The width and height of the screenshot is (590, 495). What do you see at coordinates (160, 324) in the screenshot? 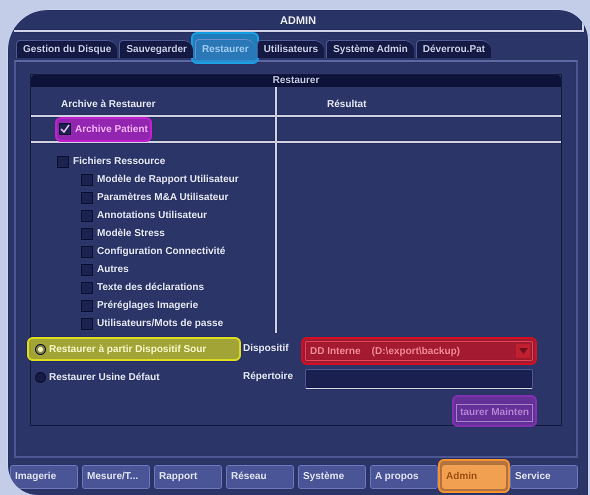
I see `checkbox-label: Utilisateurs/Mots de passe` at bounding box center [160, 324].